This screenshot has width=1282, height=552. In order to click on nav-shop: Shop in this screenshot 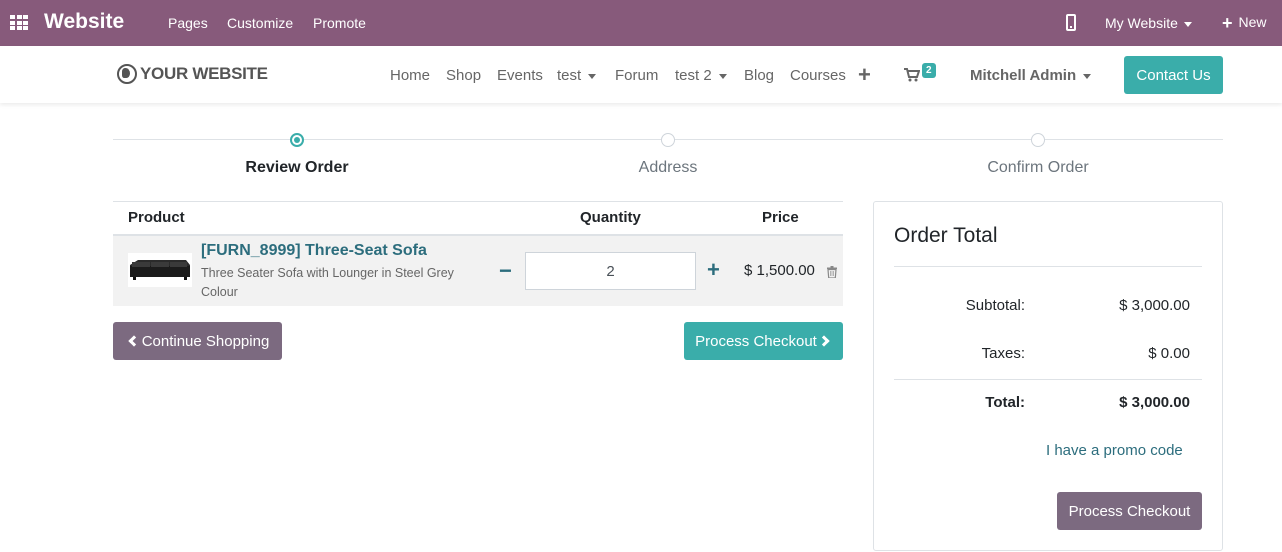, I will do `click(463, 75)`.